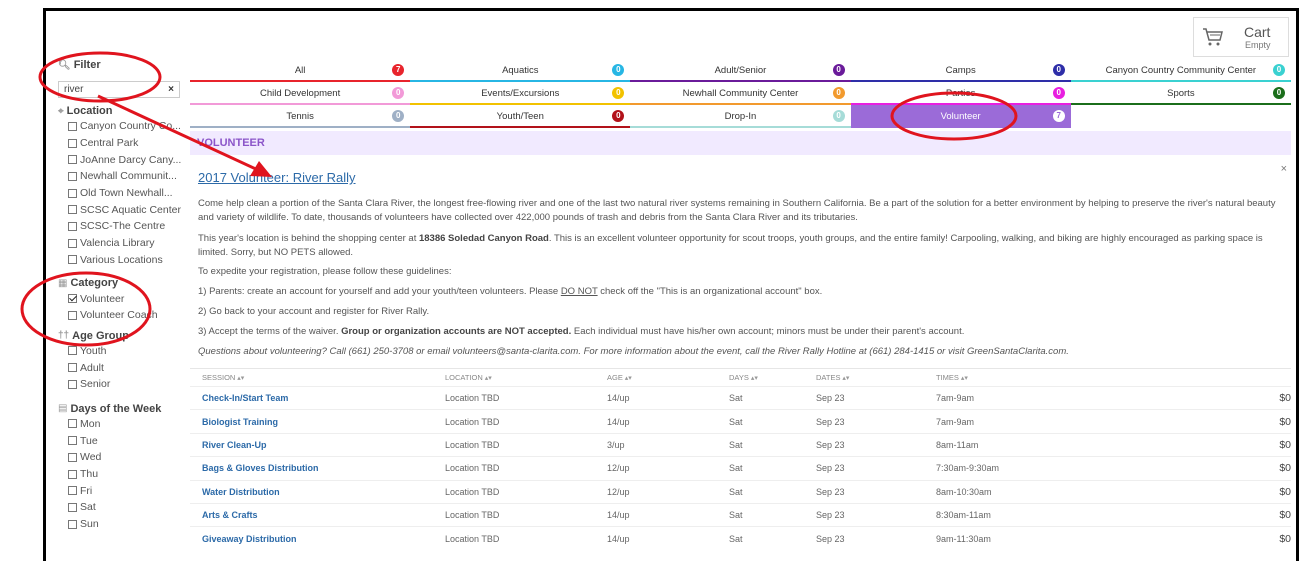  What do you see at coordinates (830, 398) in the screenshot?
I see `session-dates: Sep 23` at bounding box center [830, 398].